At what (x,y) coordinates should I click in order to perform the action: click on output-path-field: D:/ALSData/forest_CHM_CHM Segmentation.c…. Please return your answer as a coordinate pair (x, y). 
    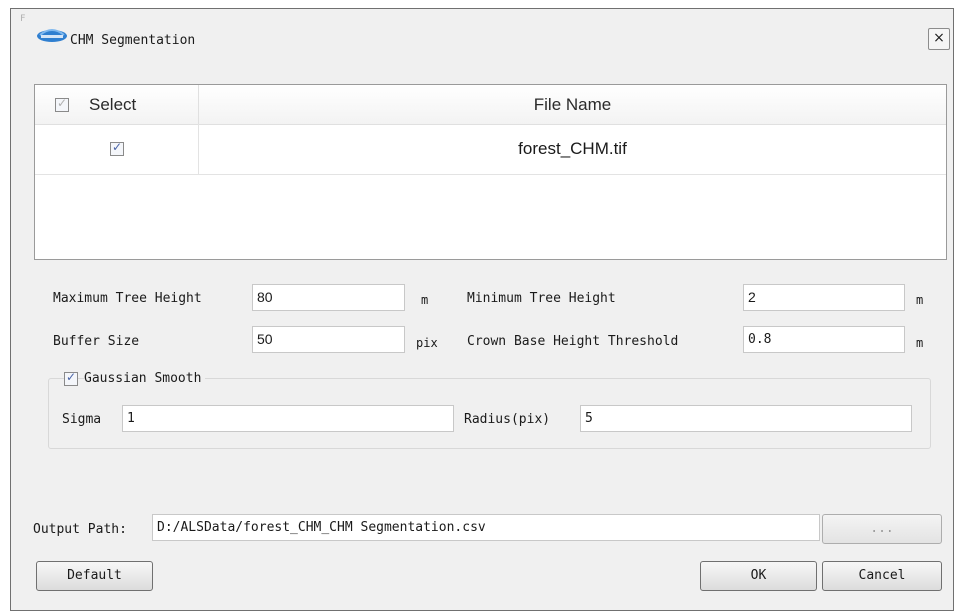
    Looking at the image, I should click on (486, 527).